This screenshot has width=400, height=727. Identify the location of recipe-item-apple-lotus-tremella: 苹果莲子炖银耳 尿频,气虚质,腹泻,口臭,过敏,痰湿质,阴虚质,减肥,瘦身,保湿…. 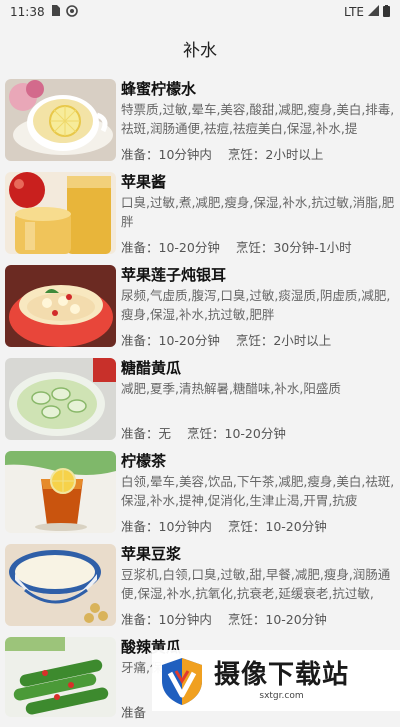
(200, 308).